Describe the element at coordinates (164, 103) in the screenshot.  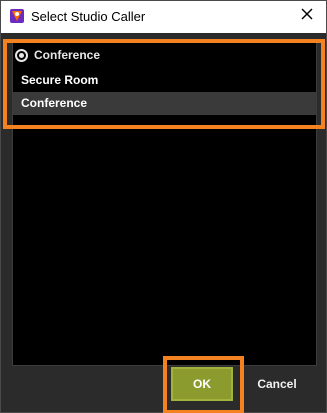
I see `option-conference: Conference` at that location.